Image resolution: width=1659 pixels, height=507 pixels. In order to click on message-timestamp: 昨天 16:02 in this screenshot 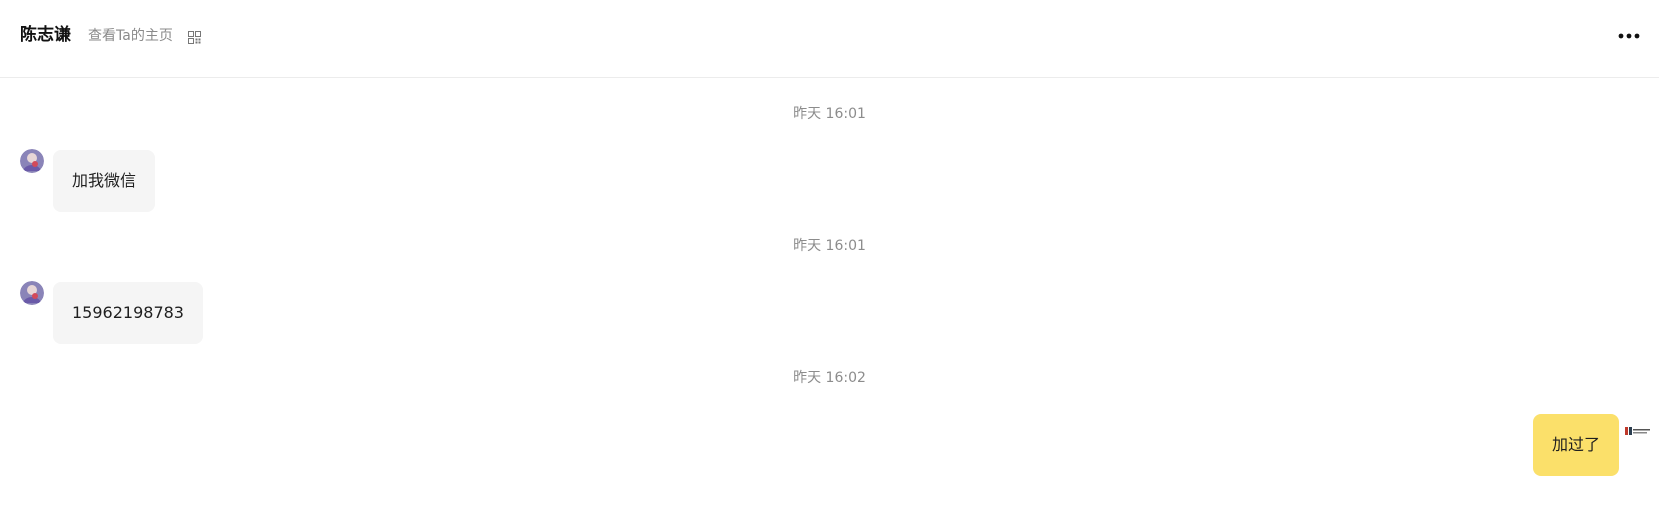, I will do `click(829, 378)`.